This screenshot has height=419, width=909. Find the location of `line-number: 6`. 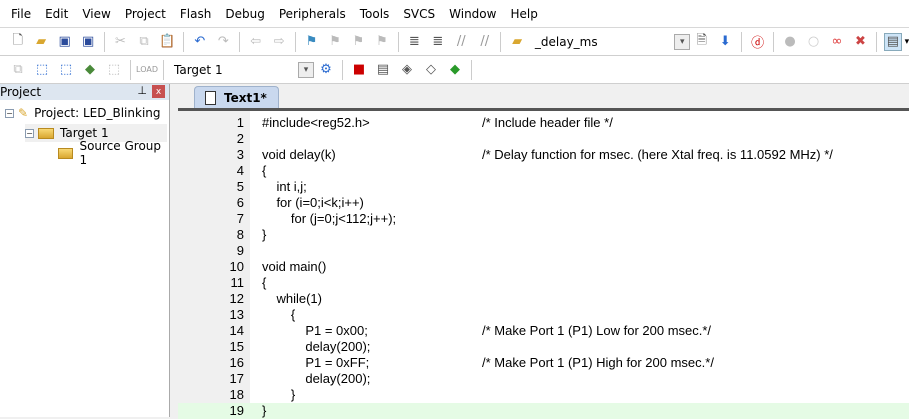

line-number: 6 is located at coordinates (240, 202).